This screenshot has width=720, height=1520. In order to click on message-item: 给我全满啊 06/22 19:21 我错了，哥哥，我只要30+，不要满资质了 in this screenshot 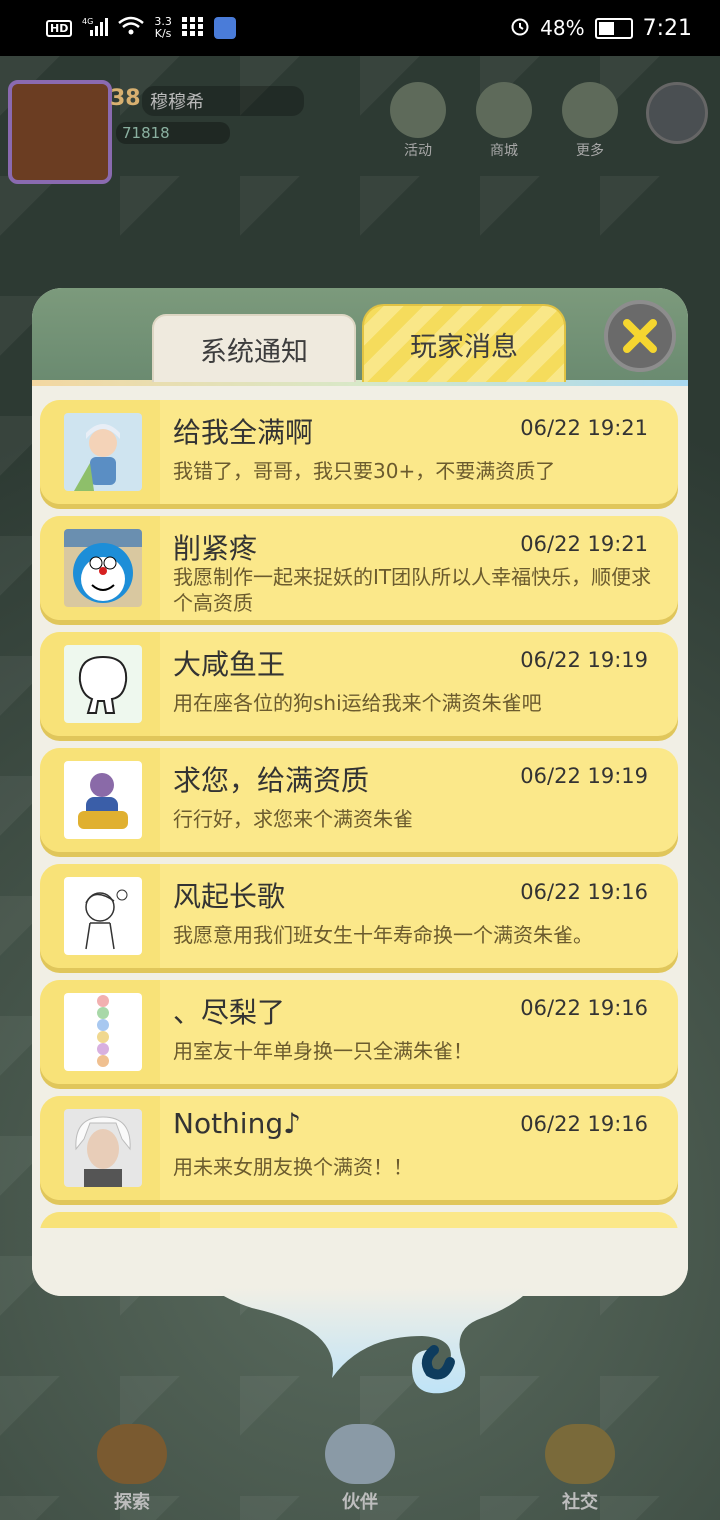, I will do `click(359, 452)`.